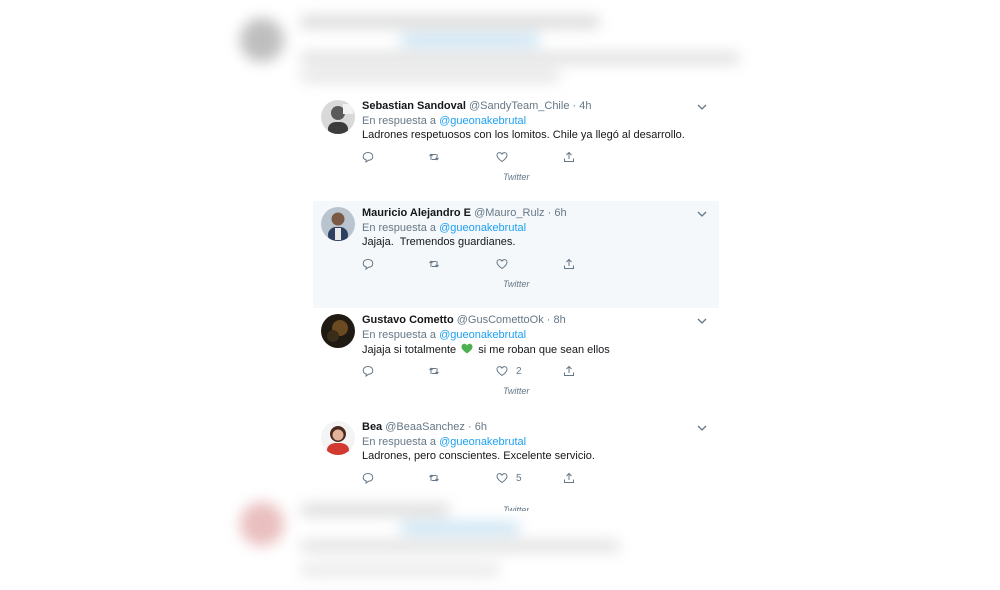 This screenshot has height=590, width=1000. Describe the element at coordinates (482, 478) in the screenshot. I see `tweet-actions: 5` at that location.